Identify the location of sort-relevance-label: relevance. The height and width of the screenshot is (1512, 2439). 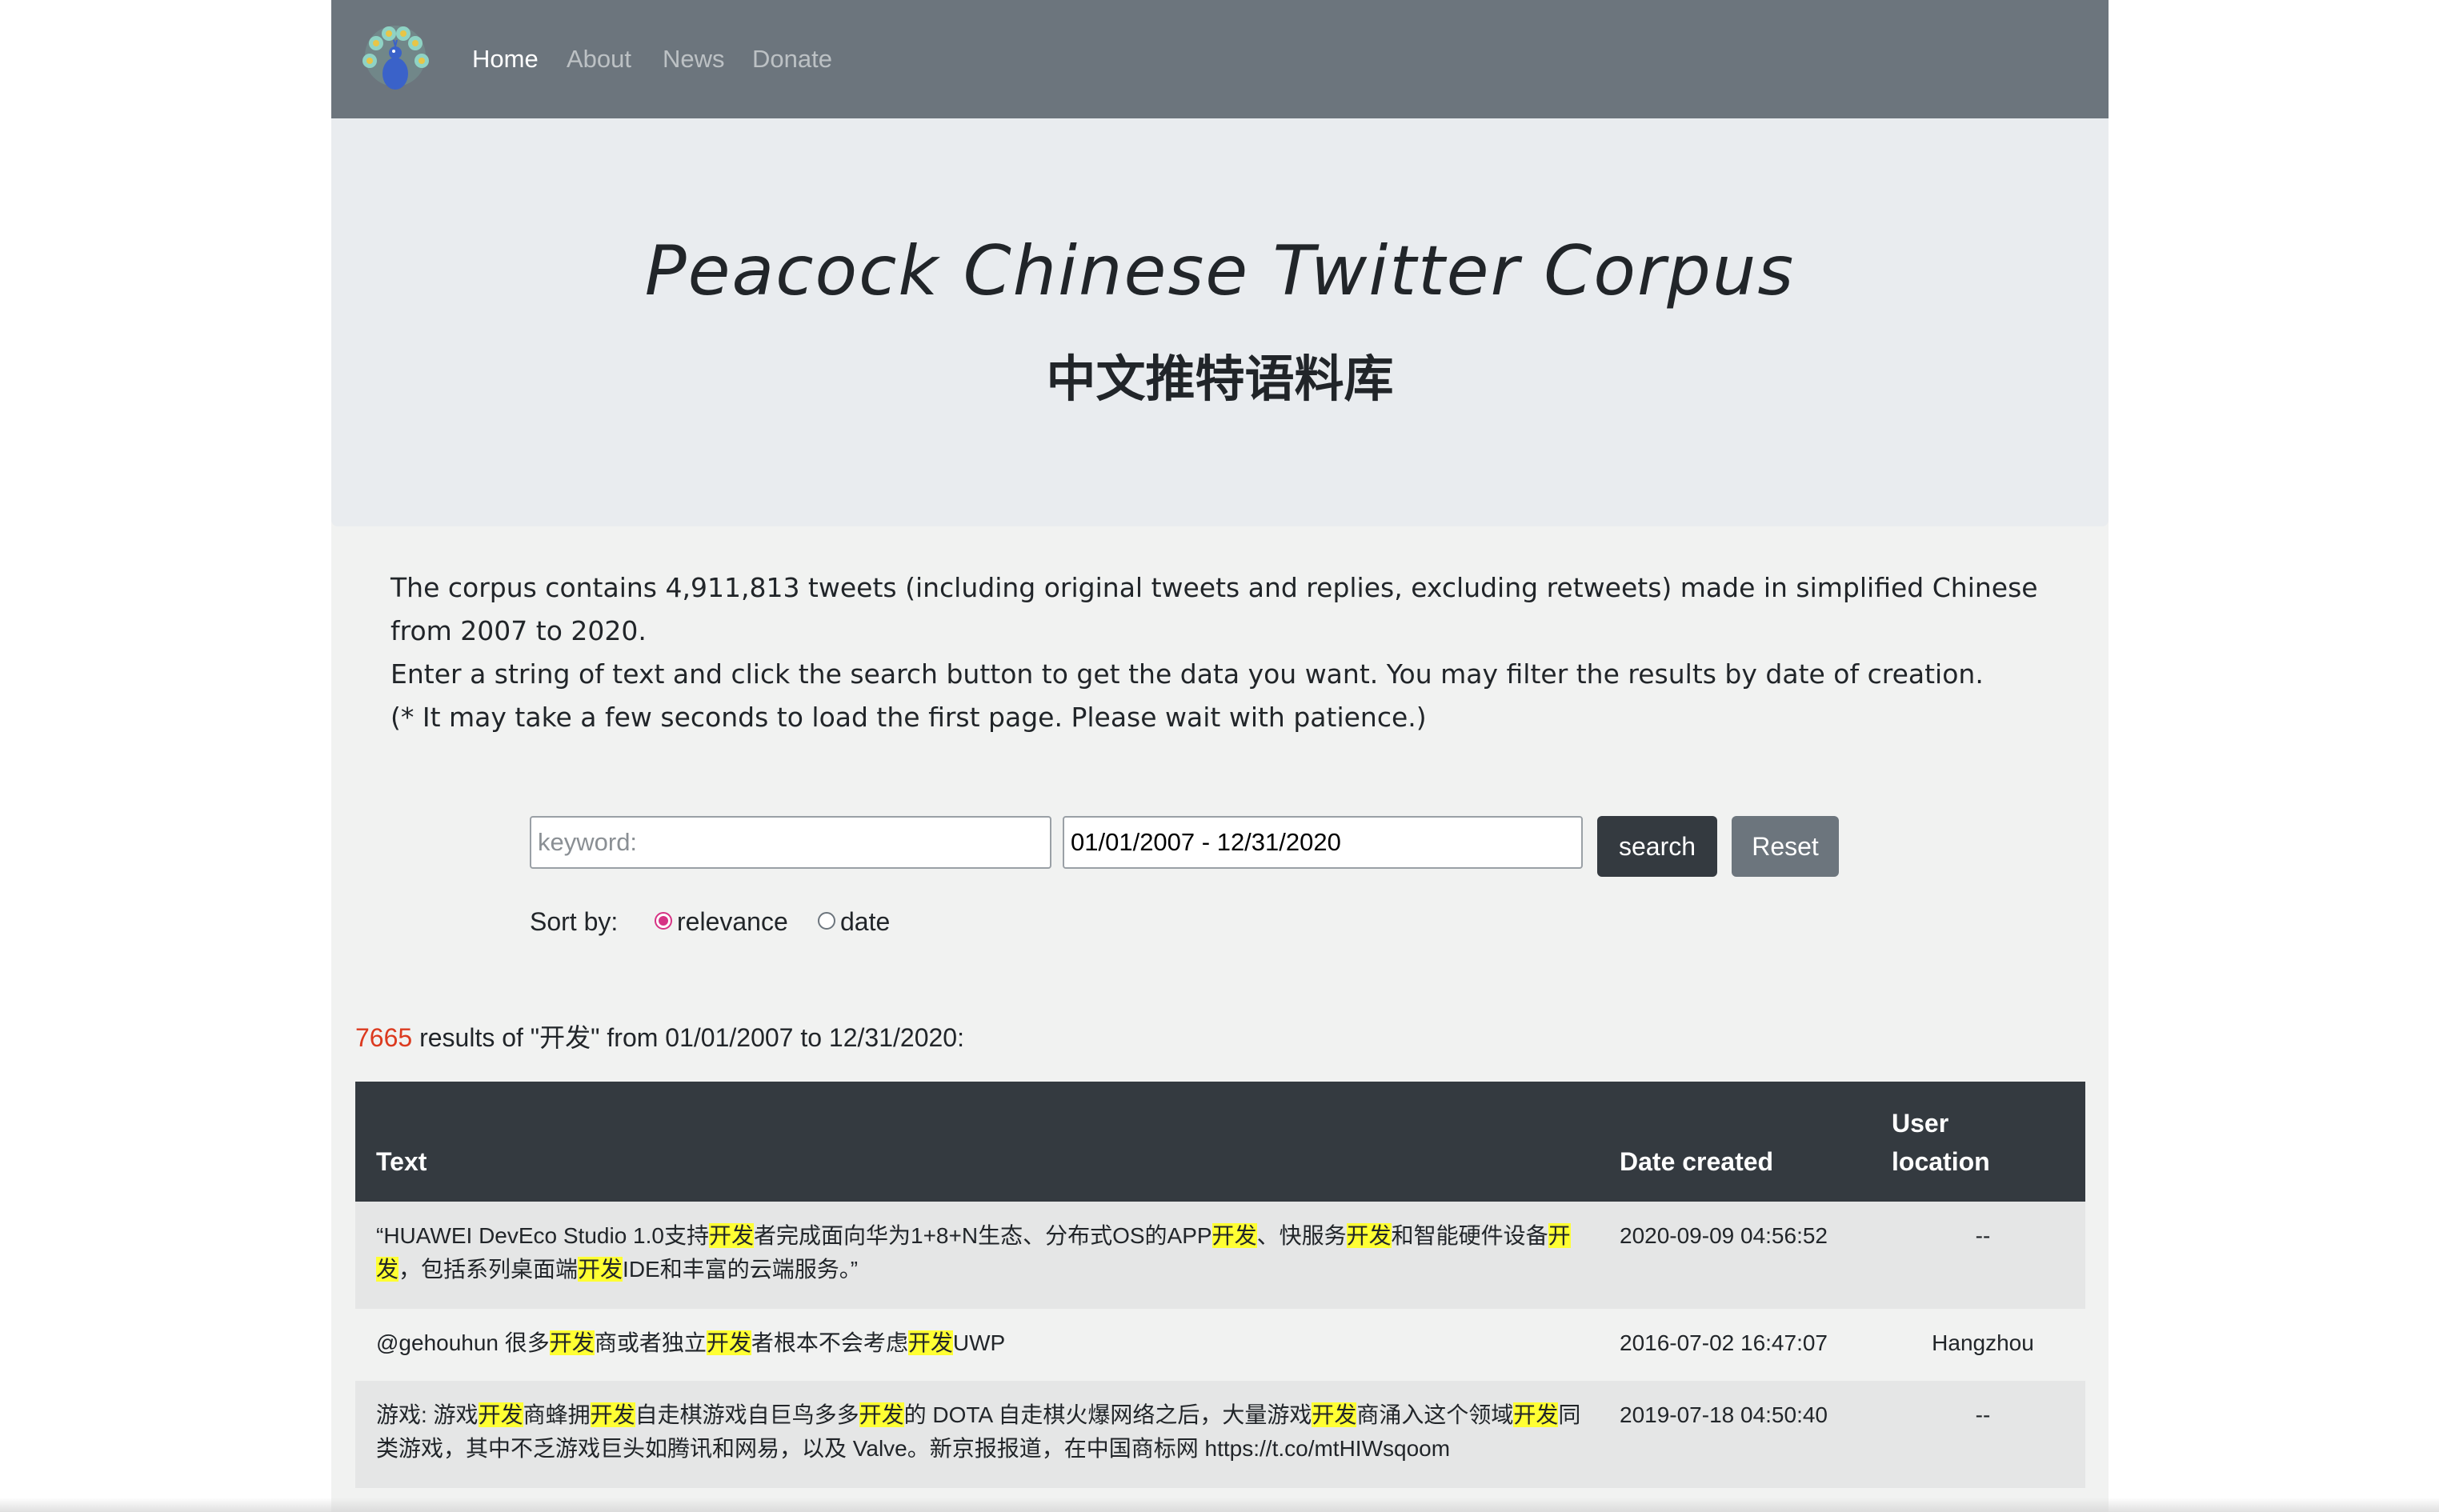
(732, 921).